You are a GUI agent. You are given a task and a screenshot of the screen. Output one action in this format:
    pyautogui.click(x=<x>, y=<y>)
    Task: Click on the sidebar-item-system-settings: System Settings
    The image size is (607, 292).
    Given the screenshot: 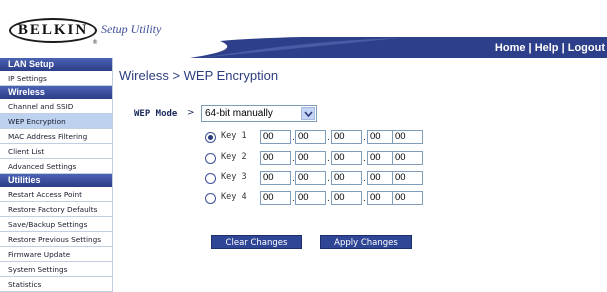 What is the action you would take?
    pyautogui.click(x=56, y=269)
    